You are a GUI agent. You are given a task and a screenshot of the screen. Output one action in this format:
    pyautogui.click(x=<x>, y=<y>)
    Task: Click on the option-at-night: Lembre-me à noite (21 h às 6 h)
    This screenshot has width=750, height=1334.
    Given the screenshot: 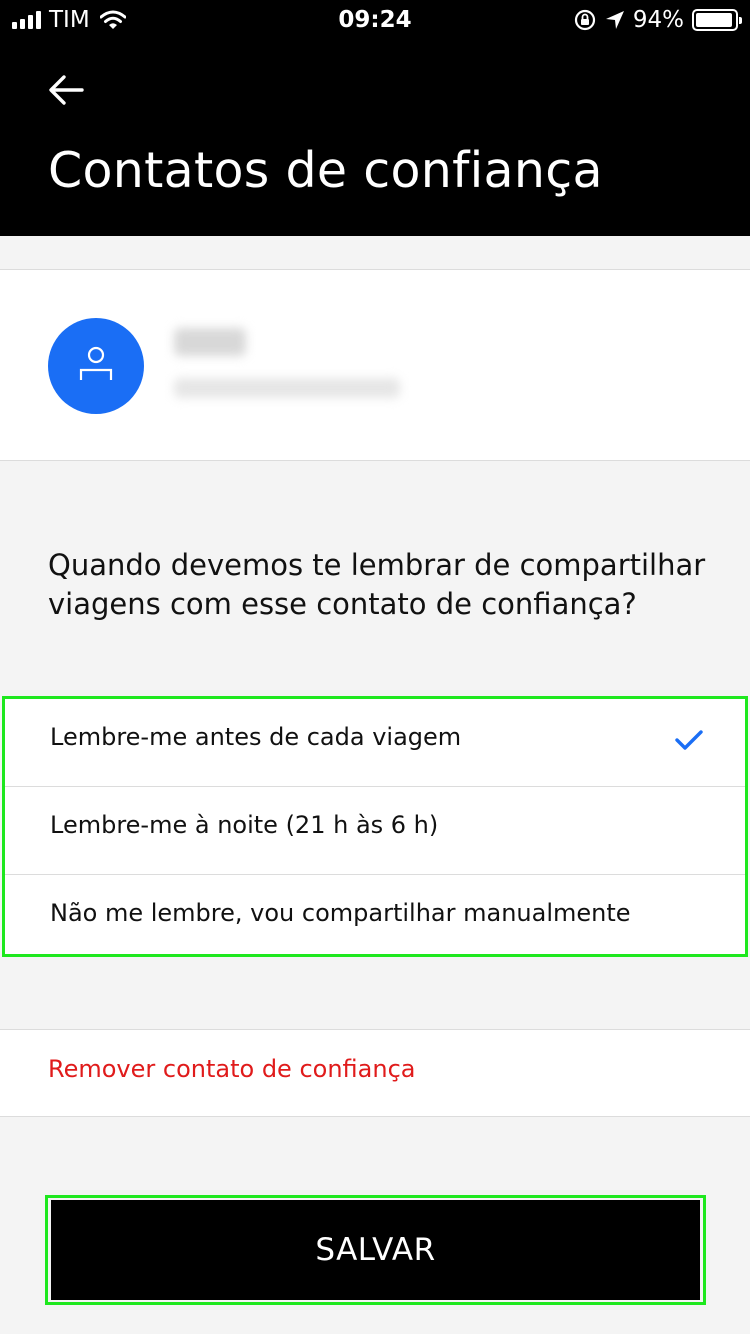 What is the action you would take?
    pyautogui.click(x=375, y=831)
    